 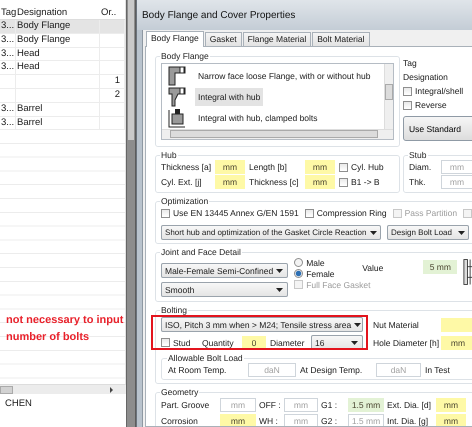 I want to click on field-label: Thickness [a], so click(x=186, y=167).